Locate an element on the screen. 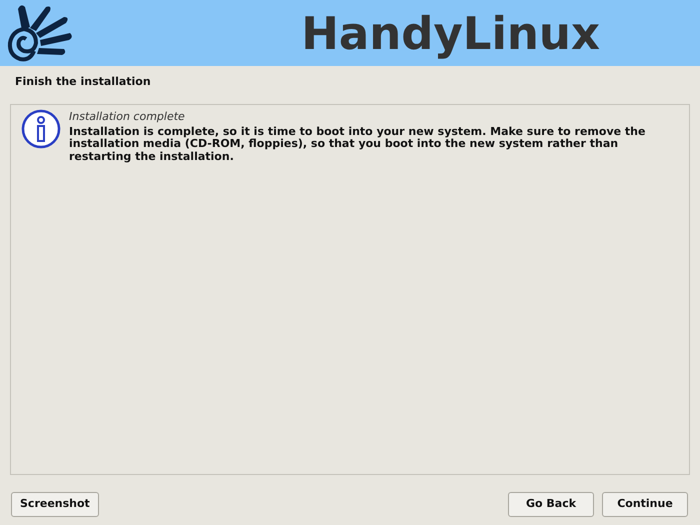 The width and height of the screenshot is (700, 525). message-title: Installation complete is located at coordinates (127, 117).